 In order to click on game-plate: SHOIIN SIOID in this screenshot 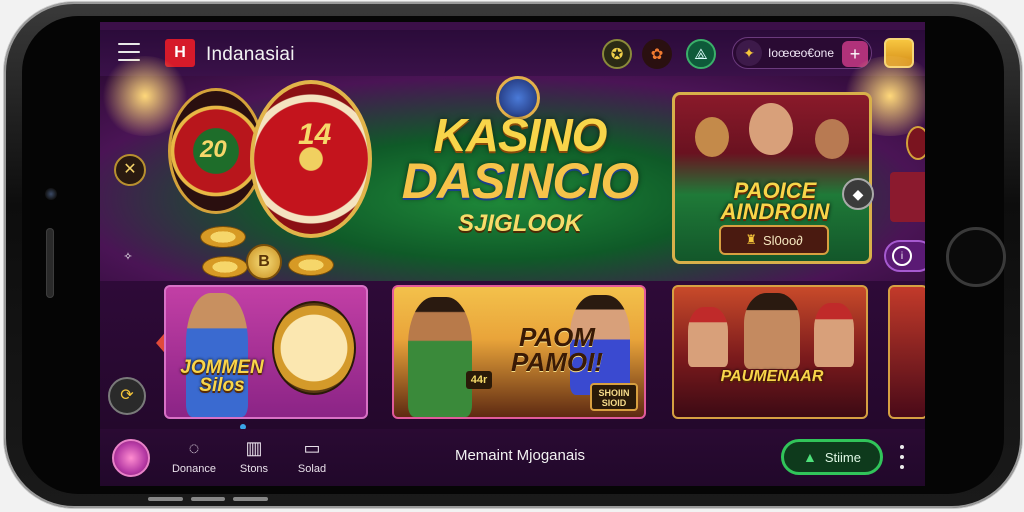, I will do `click(614, 397)`.